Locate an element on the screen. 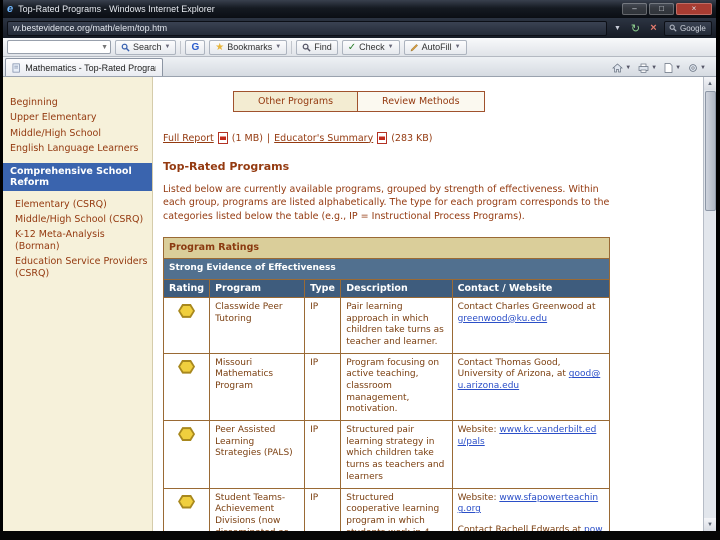  program-cell: Peer Assisted Learning Strategies (PALS) is located at coordinates (257, 454).